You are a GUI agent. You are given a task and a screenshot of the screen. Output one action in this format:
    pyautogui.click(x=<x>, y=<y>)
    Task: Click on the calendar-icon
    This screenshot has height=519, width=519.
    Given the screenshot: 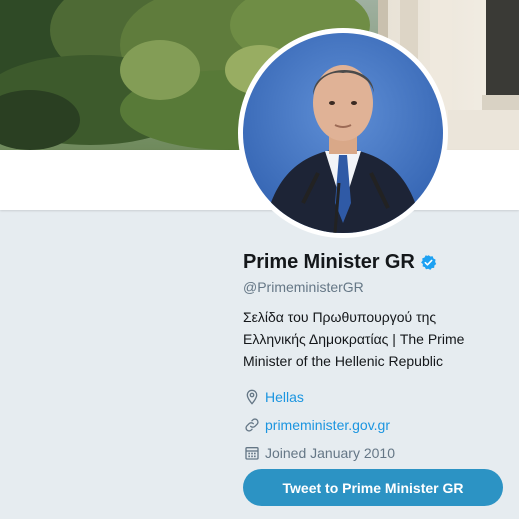 What is the action you would take?
    pyautogui.click(x=252, y=453)
    